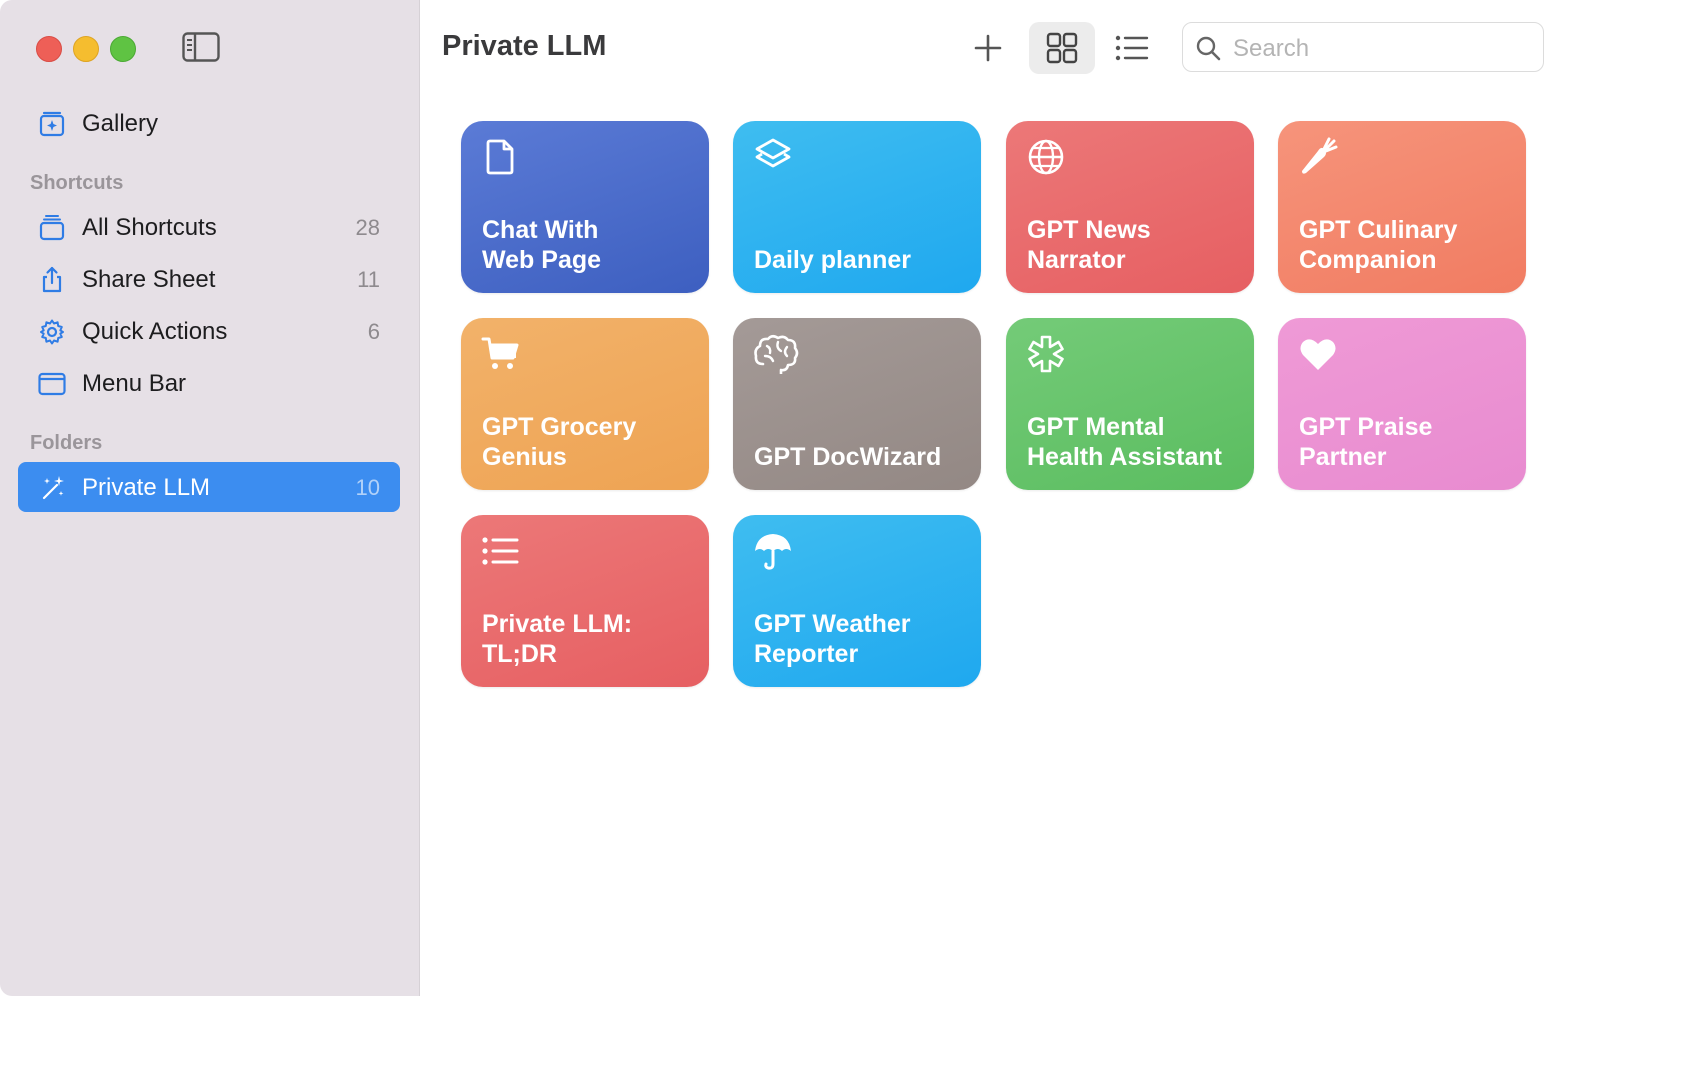 This screenshot has width=1688, height=1072. I want to click on card-title: GPT News Narrator, so click(1089, 245).